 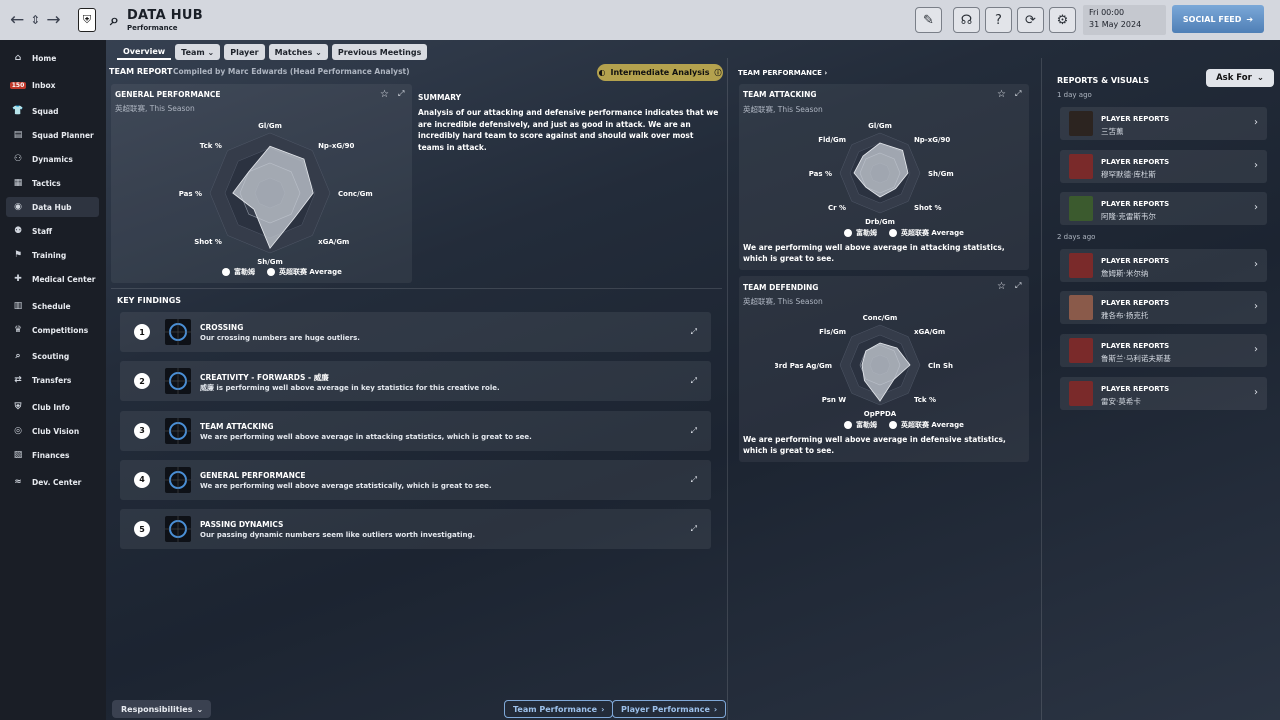 What do you see at coordinates (52, 330) in the screenshot?
I see `sidebar-item-competitions: ♛ Competitions` at bounding box center [52, 330].